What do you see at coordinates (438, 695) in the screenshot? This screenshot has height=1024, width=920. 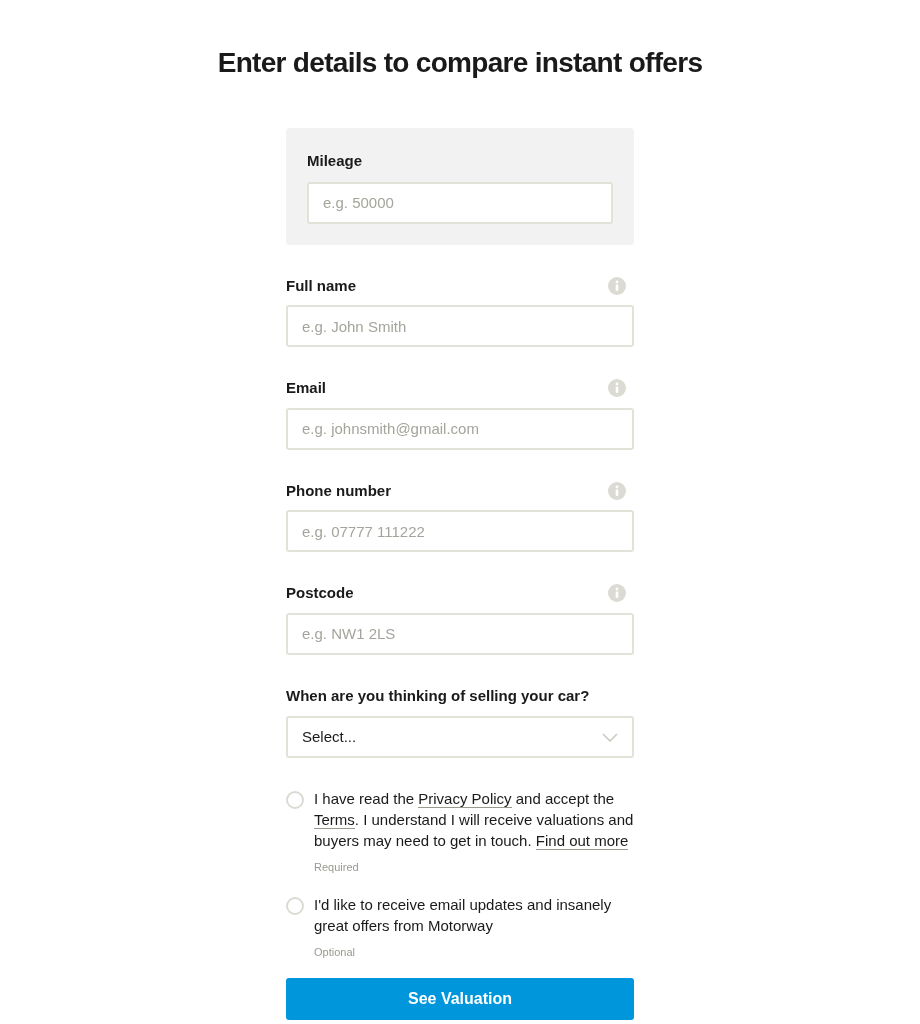 I see `field-label: When are you thinking of selling your car?` at bounding box center [438, 695].